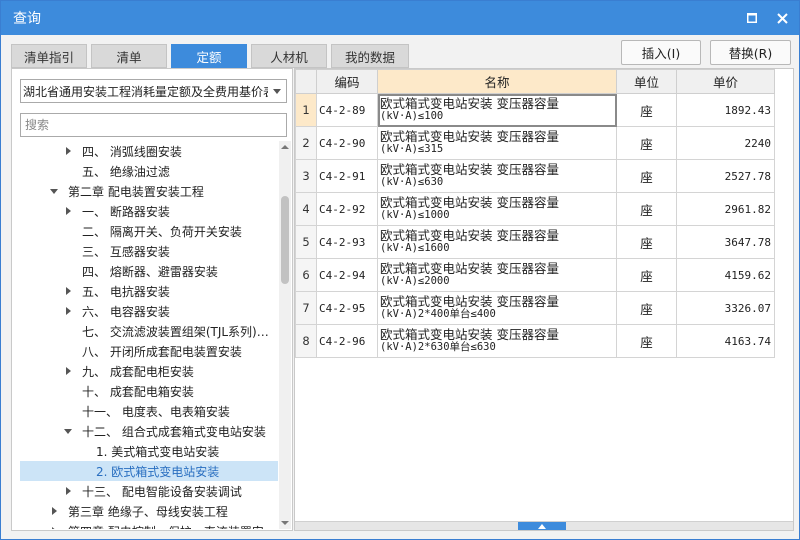 This screenshot has width=800, height=540. Describe the element at coordinates (497, 209) in the screenshot. I see `cell-name: 欧式箱式变电站安装 变压器容量 (kV·A)≤1000` at that location.